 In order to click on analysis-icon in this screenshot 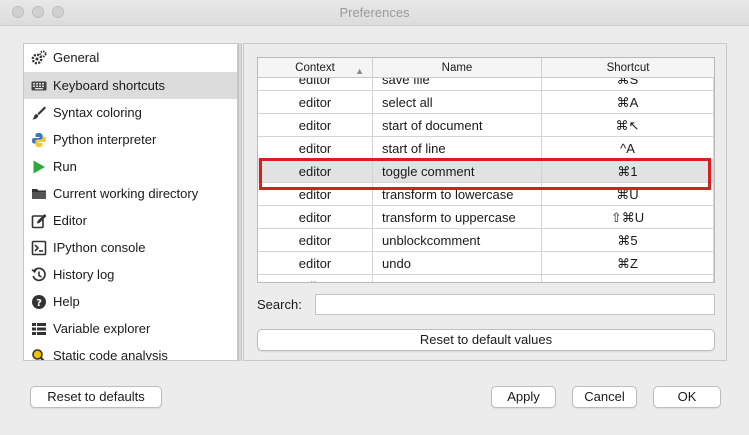, I will do `click(39, 354)`.